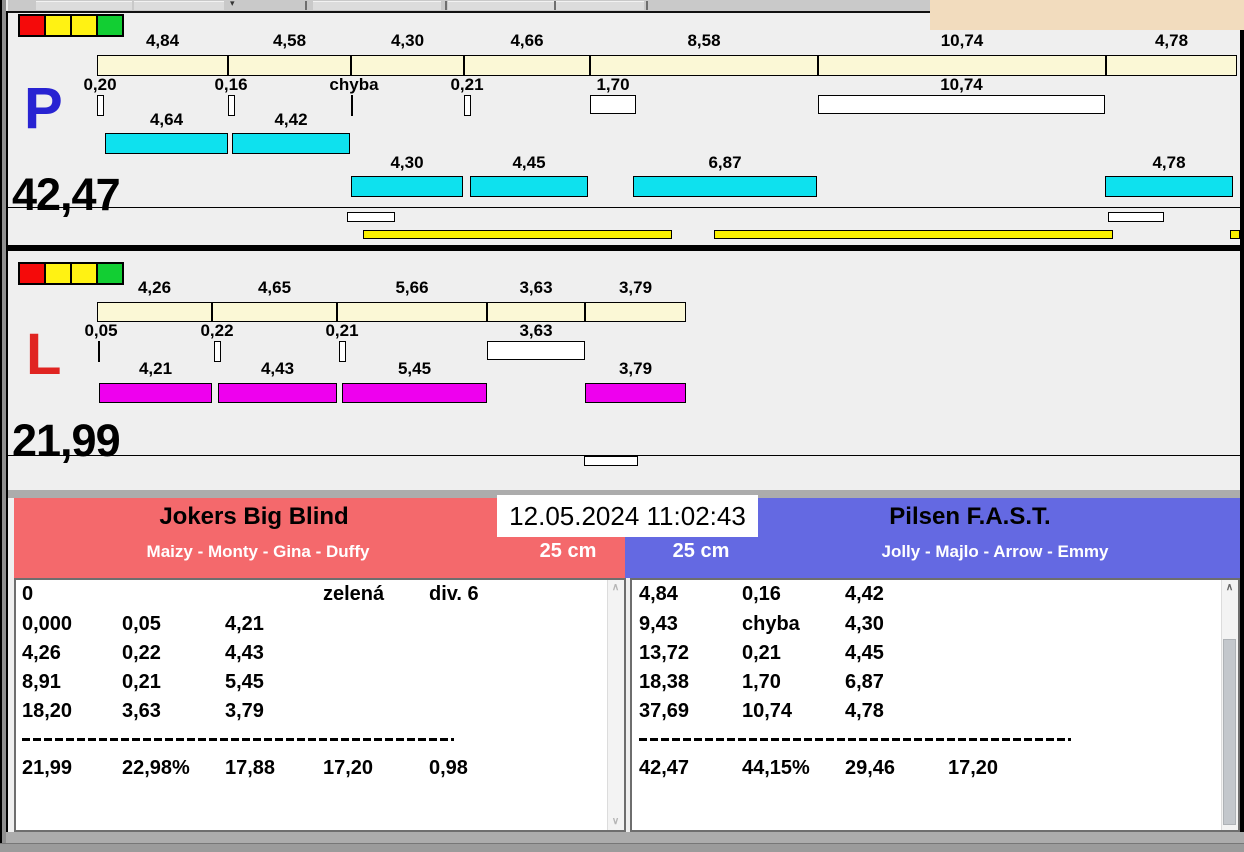 The height and width of the screenshot is (852, 1244). What do you see at coordinates (47, 711) in the screenshot?
I see `table-cell: 18,20` at bounding box center [47, 711].